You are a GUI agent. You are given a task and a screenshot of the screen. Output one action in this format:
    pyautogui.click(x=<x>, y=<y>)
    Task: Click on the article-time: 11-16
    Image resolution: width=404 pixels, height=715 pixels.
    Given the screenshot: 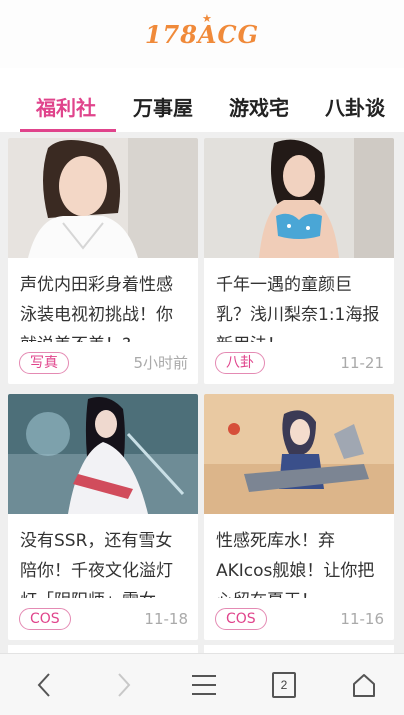 What is the action you would take?
    pyautogui.click(x=362, y=619)
    